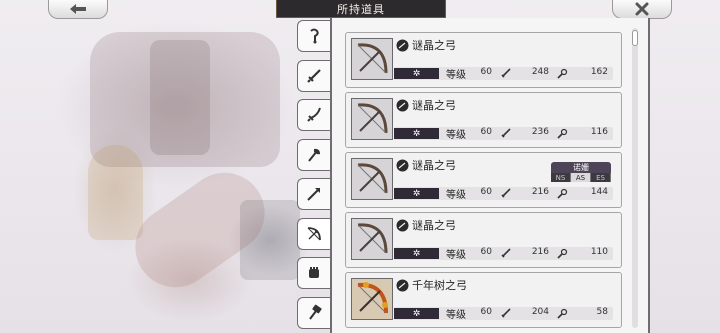 This screenshot has width=720, height=333. What do you see at coordinates (483, 180) in the screenshot?
I see `list-item: 谜晶之弓 诺姗 NS AS ES ✲ 等级 60 216 144` at bounding box center [483, 180].